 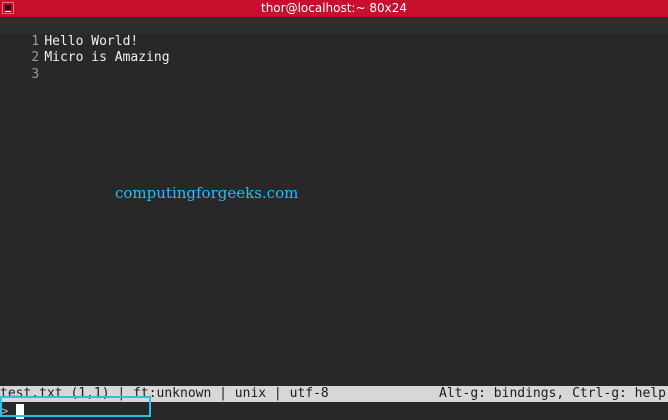 I want to click on window-title: thor@localhost:~ 80x24, so click(x=333, y=8).